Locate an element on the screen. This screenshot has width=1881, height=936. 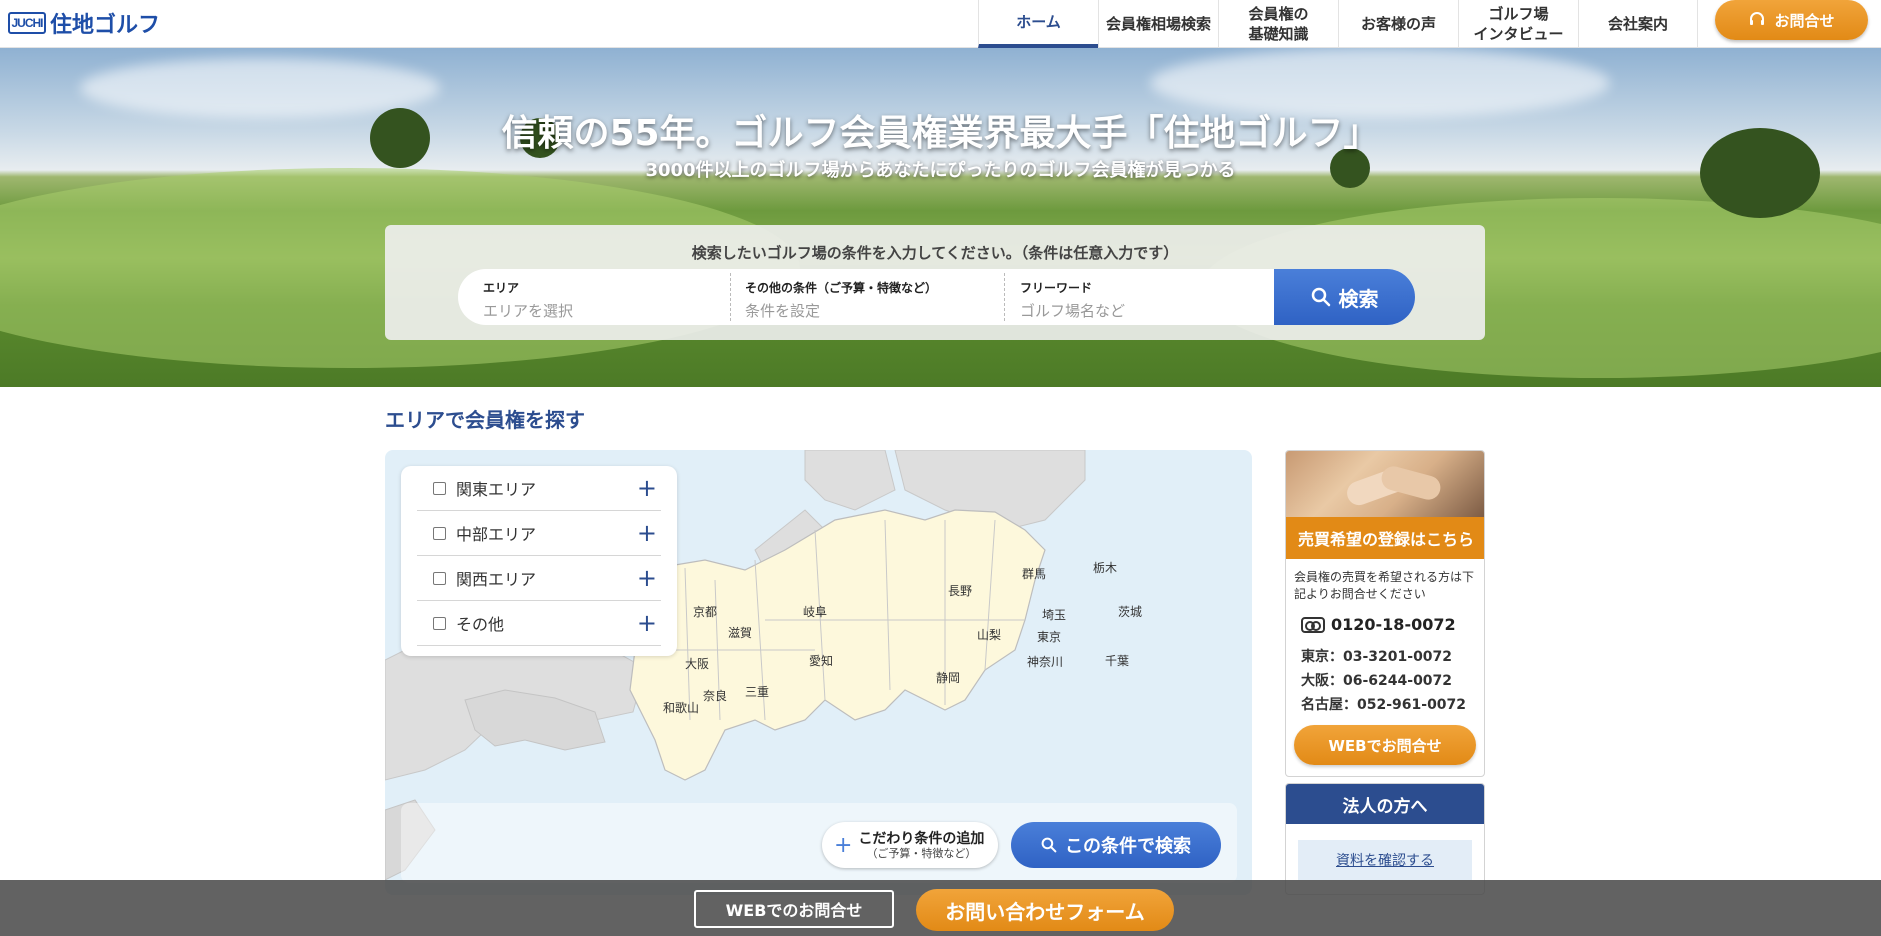
pref-label: 東京 is located at coordinates (1049, 637).